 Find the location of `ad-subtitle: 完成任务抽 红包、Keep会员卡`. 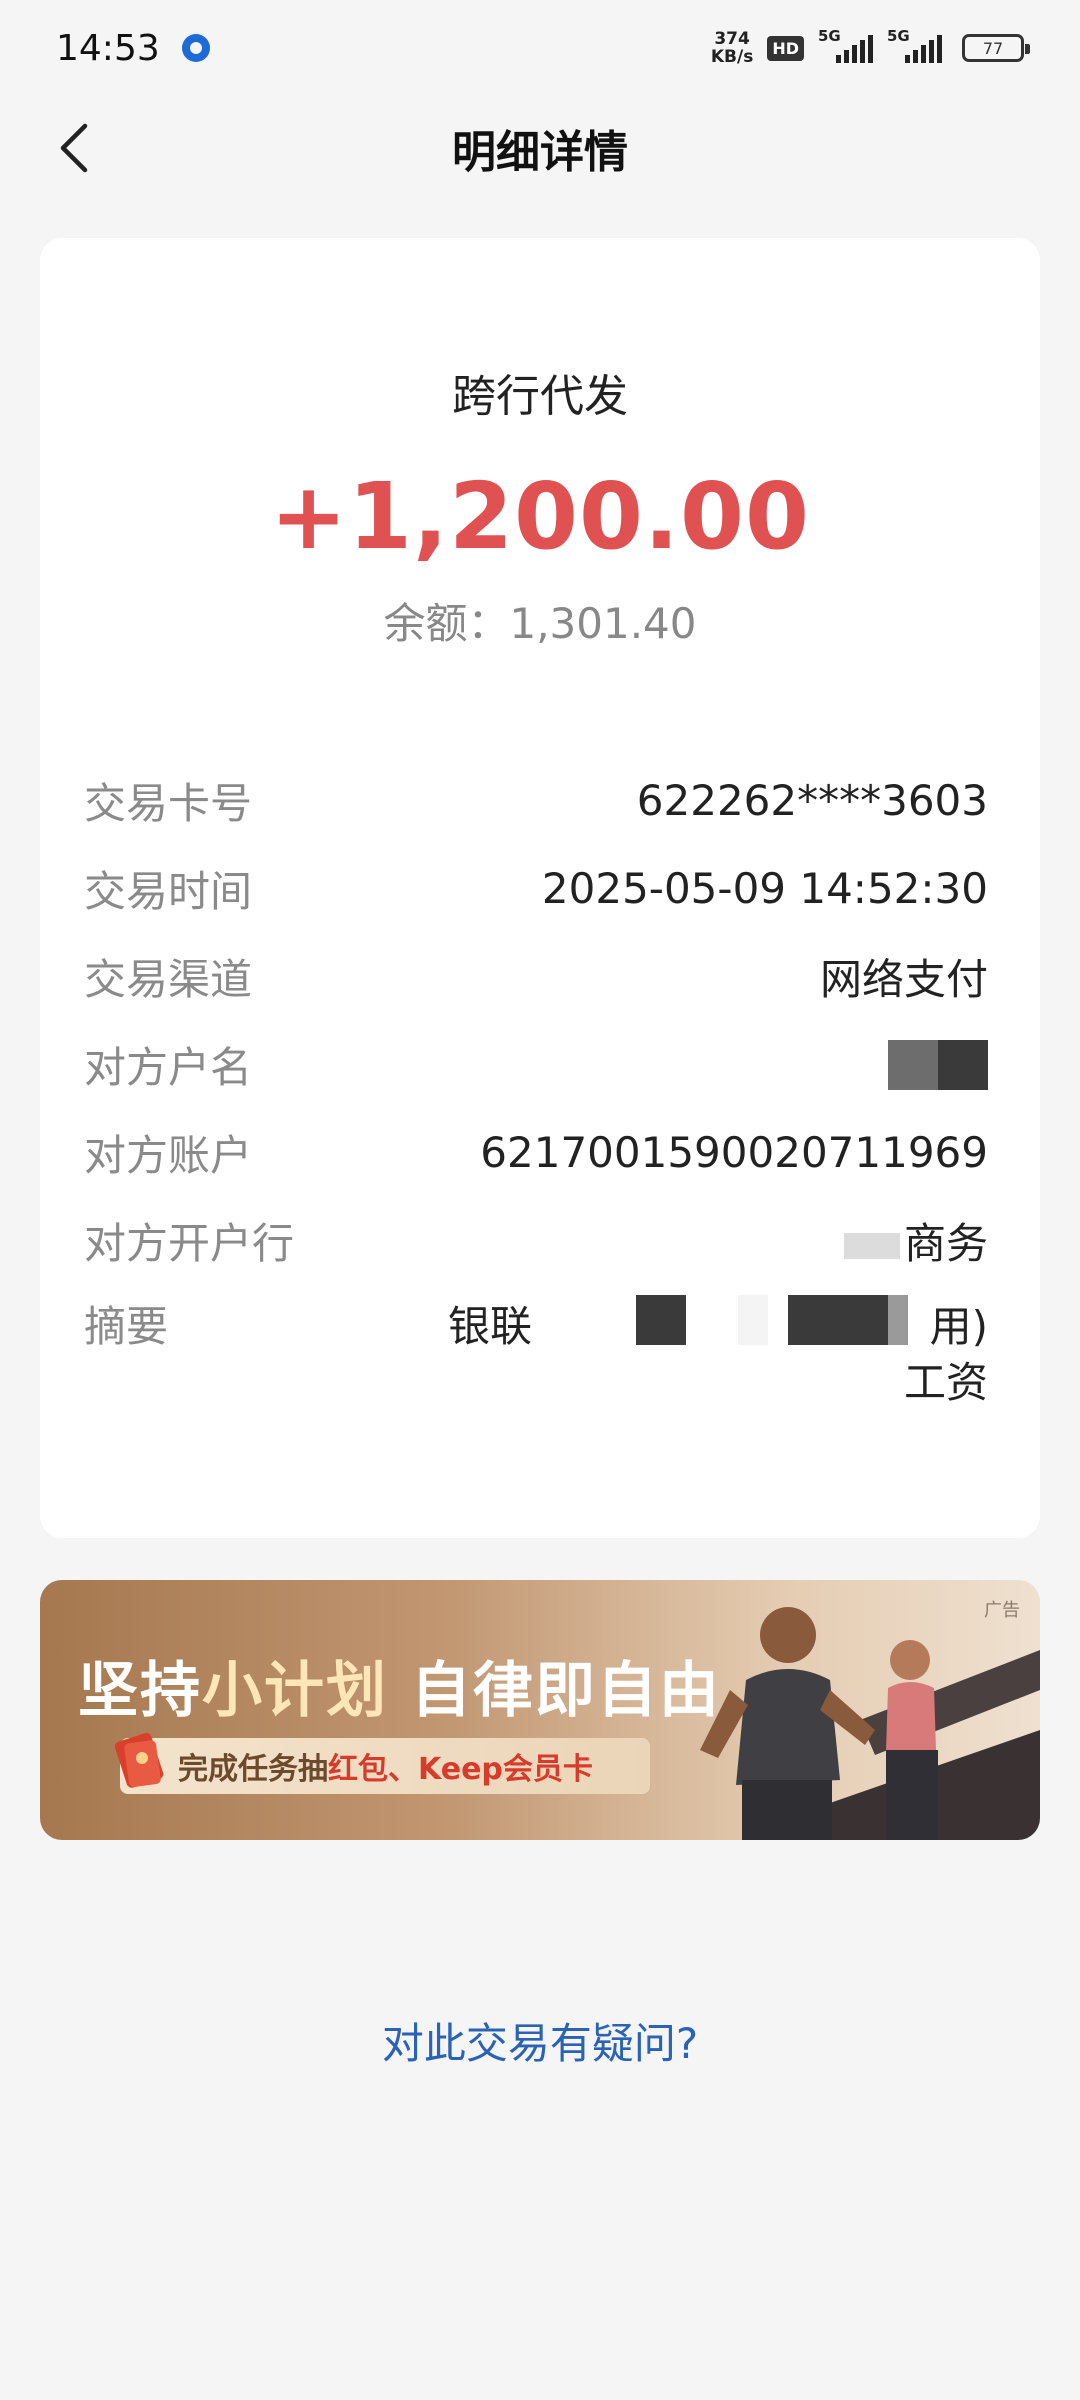

ad-subtitle: 完成任务抽 红包、Keep会员卡 is located at coordinates (385, 1766).